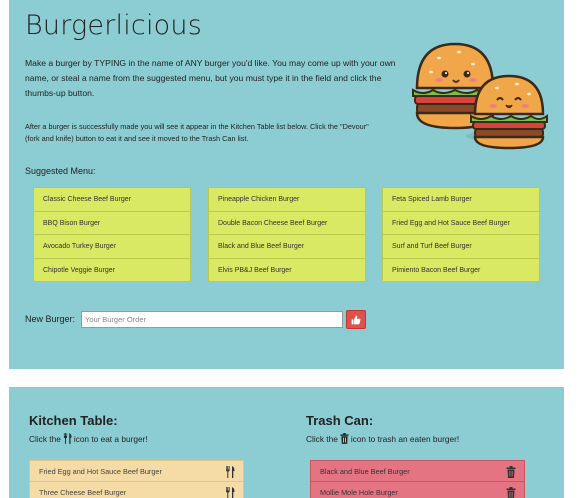 The image size is (583, 498). Describe the element at coordinates (417, 471) in the screenshot. I see `trash-burger-item: Black and Blue Beef Burger` at that location.